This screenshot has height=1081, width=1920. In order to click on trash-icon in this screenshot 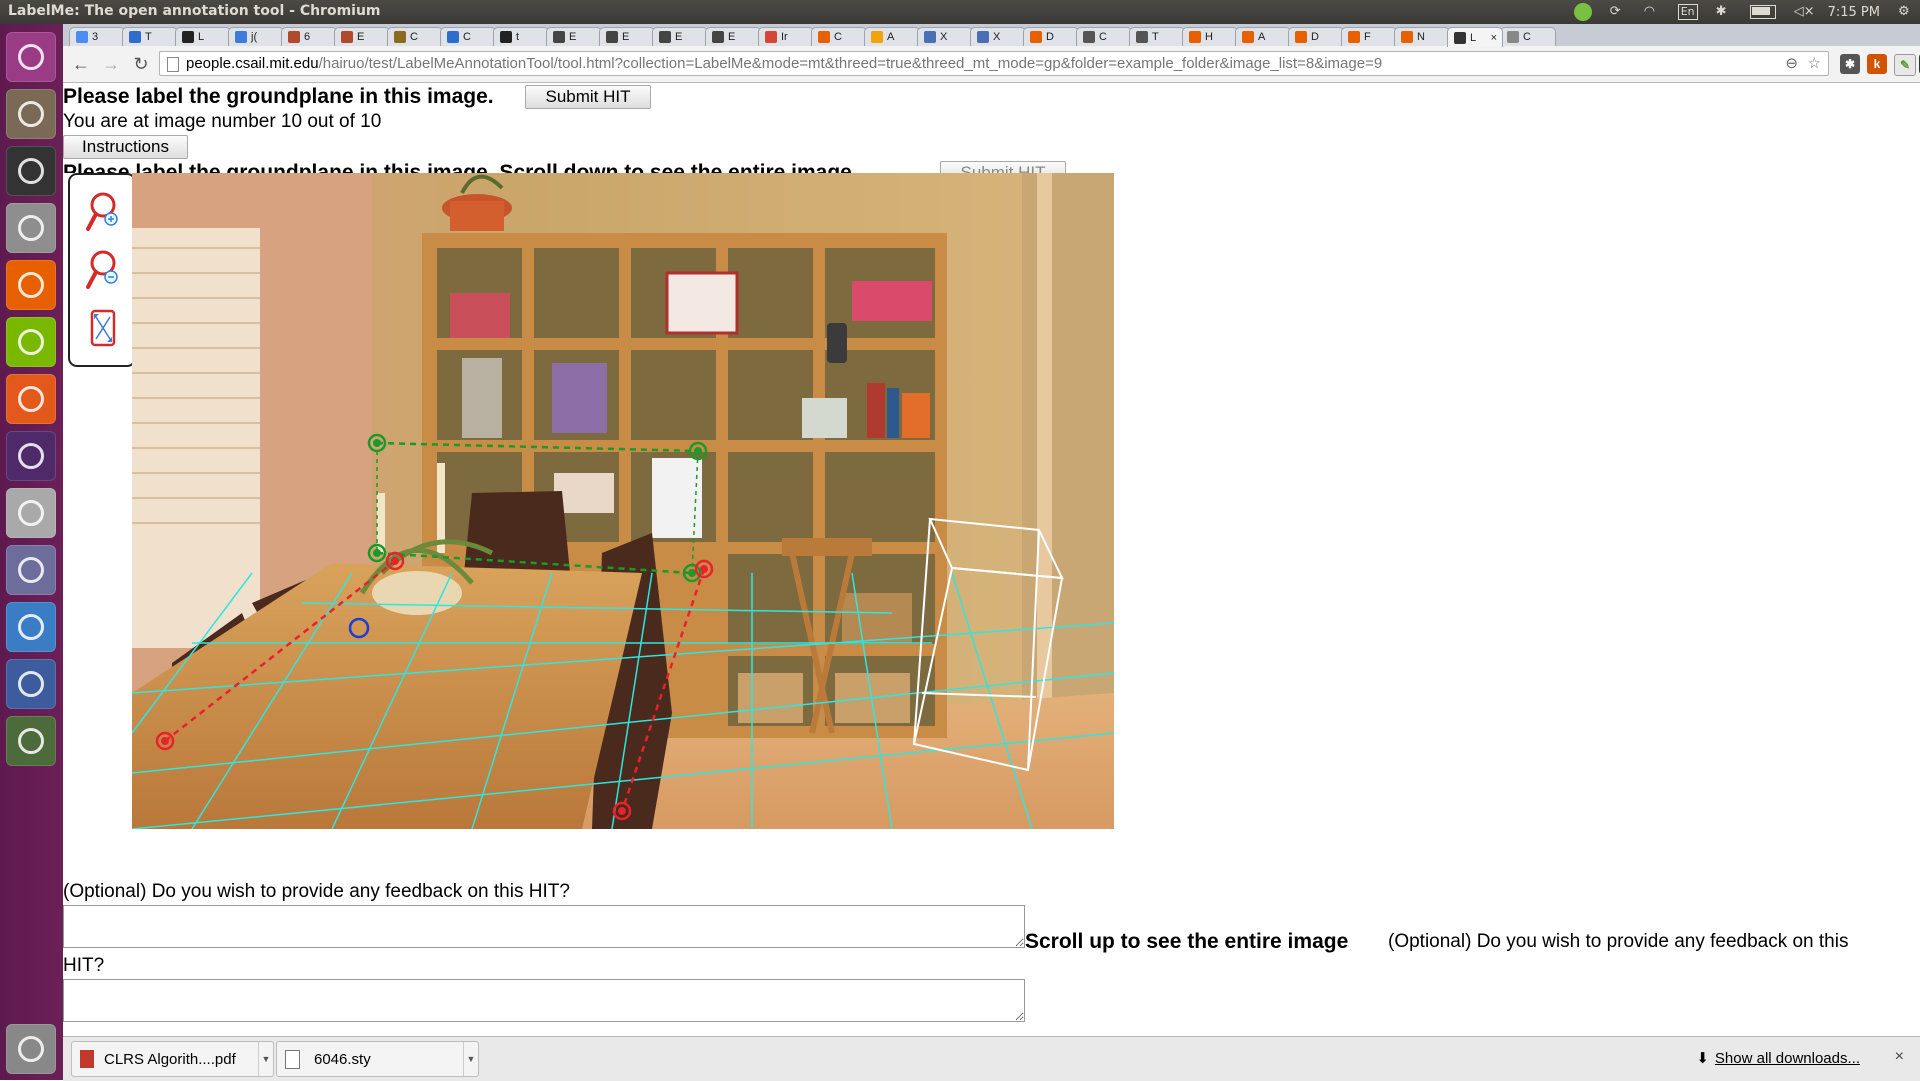, I will do `click(31, 1049)`.